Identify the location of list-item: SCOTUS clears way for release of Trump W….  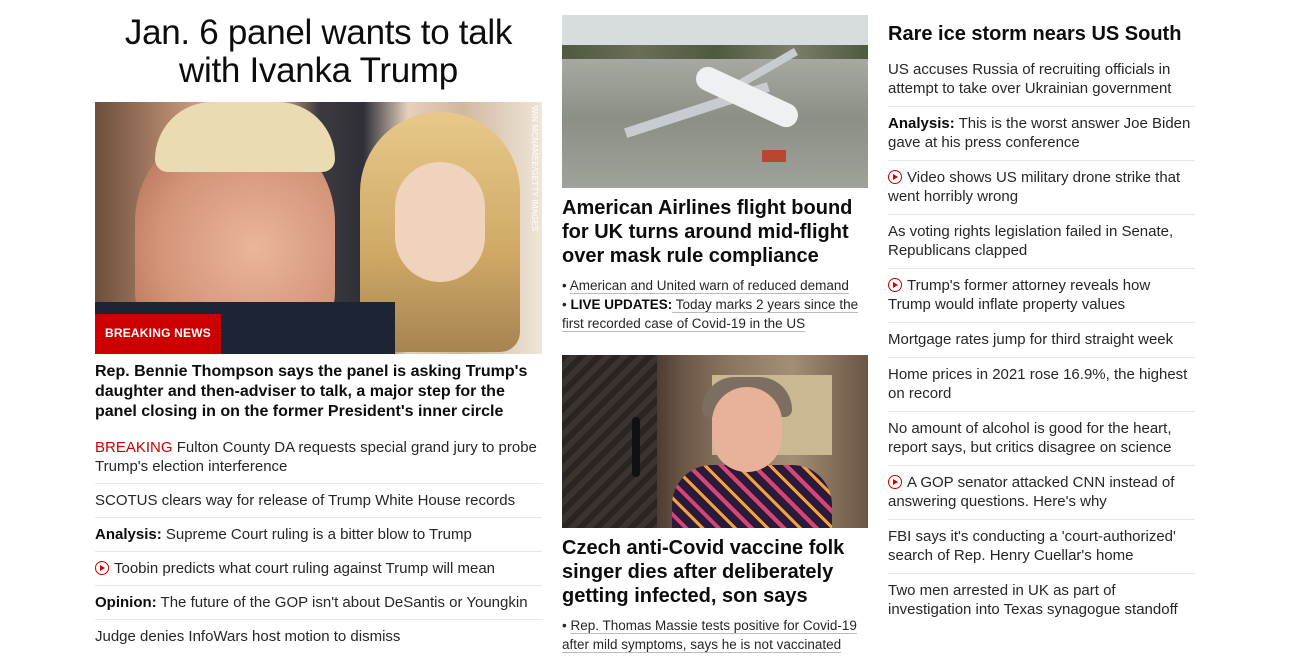
(318, 501).